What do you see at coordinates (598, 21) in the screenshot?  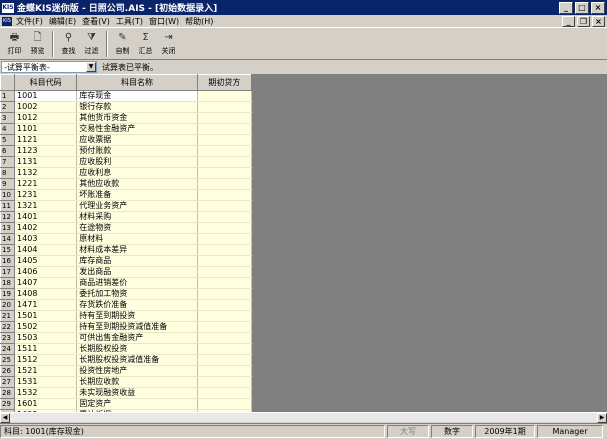 I see `doc-close-button: ×` at bounding box center [598, 21].